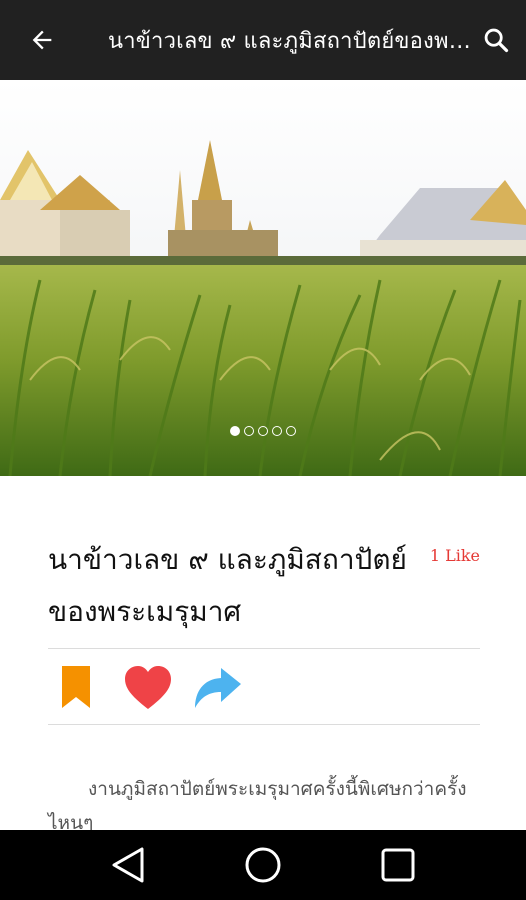 This screenshot has height=900, width=526. I want to click on heart-button, so click(148, 688).